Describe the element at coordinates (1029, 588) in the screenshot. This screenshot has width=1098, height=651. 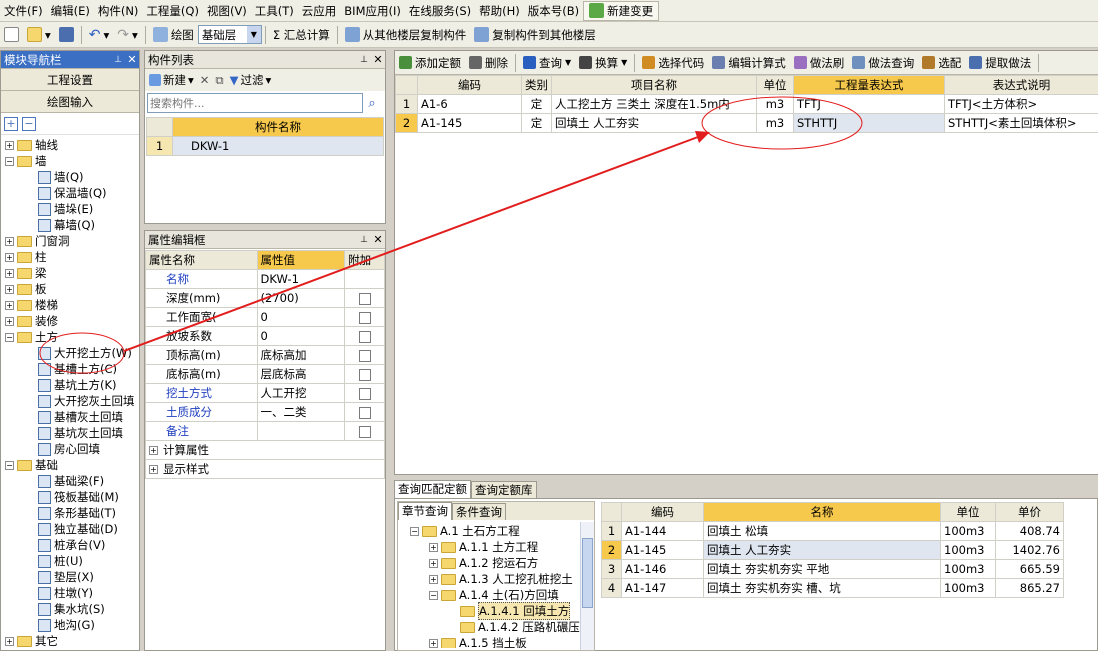
I see `library-price-cell: 865.27` at that location.